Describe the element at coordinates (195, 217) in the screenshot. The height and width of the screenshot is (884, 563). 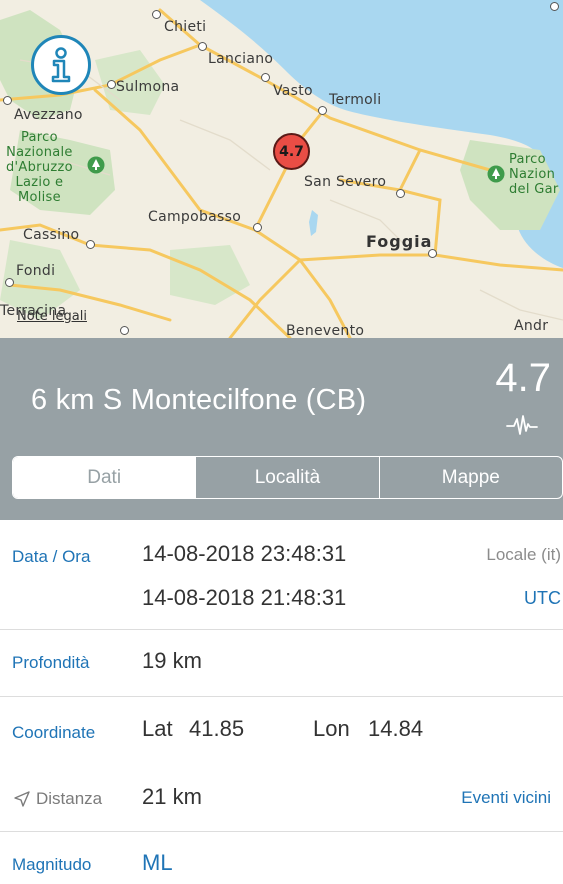
I see `city-label-campobasso: Campobasso` at that location.